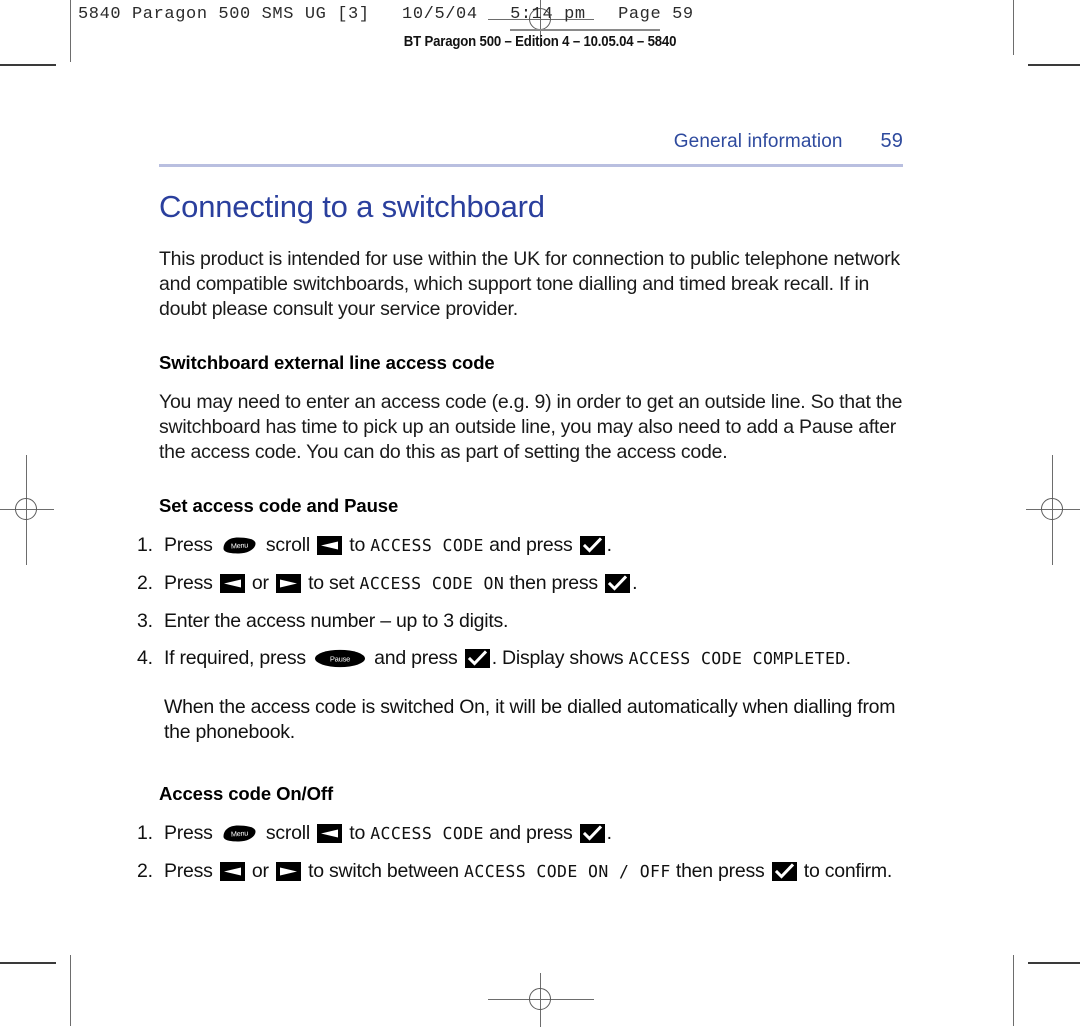 This screenshot has width=1080, height=1027. What do you see at coordinates (145, 657) in the screenshot?
I see `step-number: 4.` at bounding box center [145, 657].